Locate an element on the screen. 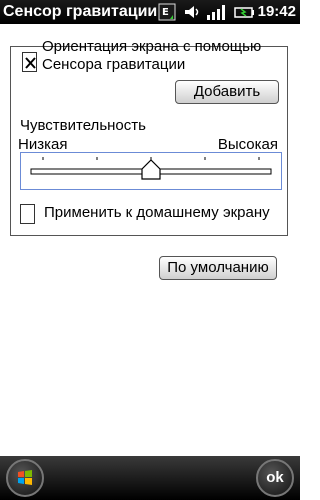 The width and height of the screenshot is (320, 500). sensitivity-label: Чувствительность is located at coordinates (83, 125).